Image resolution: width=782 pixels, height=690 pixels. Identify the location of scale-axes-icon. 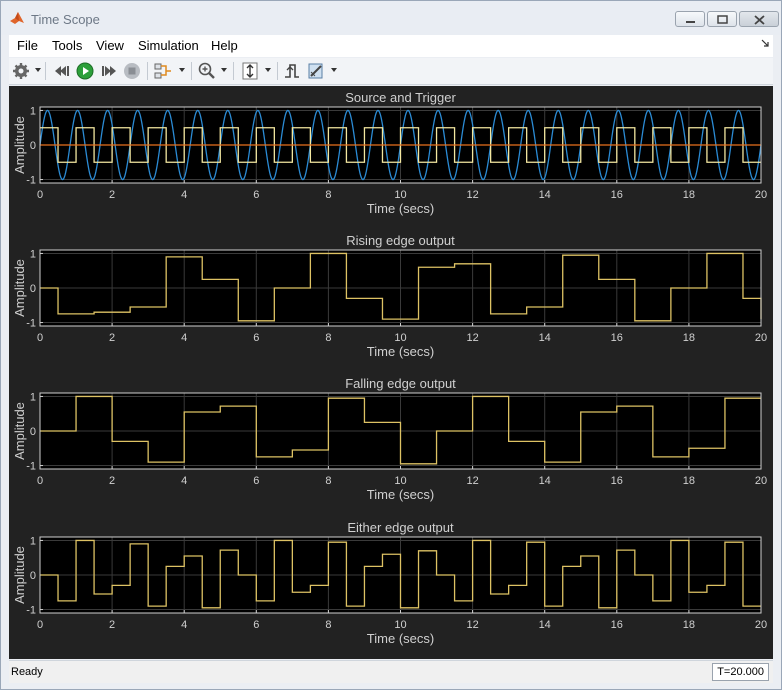
(250, 71).